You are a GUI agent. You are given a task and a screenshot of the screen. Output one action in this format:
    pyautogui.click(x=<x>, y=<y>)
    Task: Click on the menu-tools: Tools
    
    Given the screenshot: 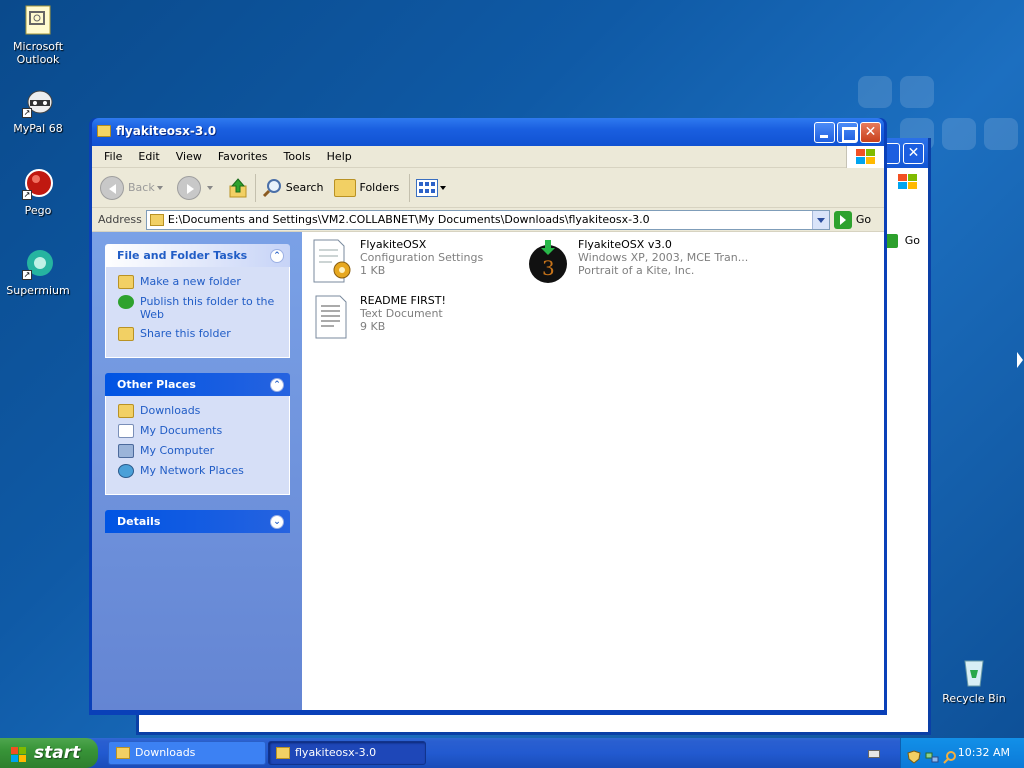 What is the action you would take?
    pyautogui.click(x=297, y=156)
    